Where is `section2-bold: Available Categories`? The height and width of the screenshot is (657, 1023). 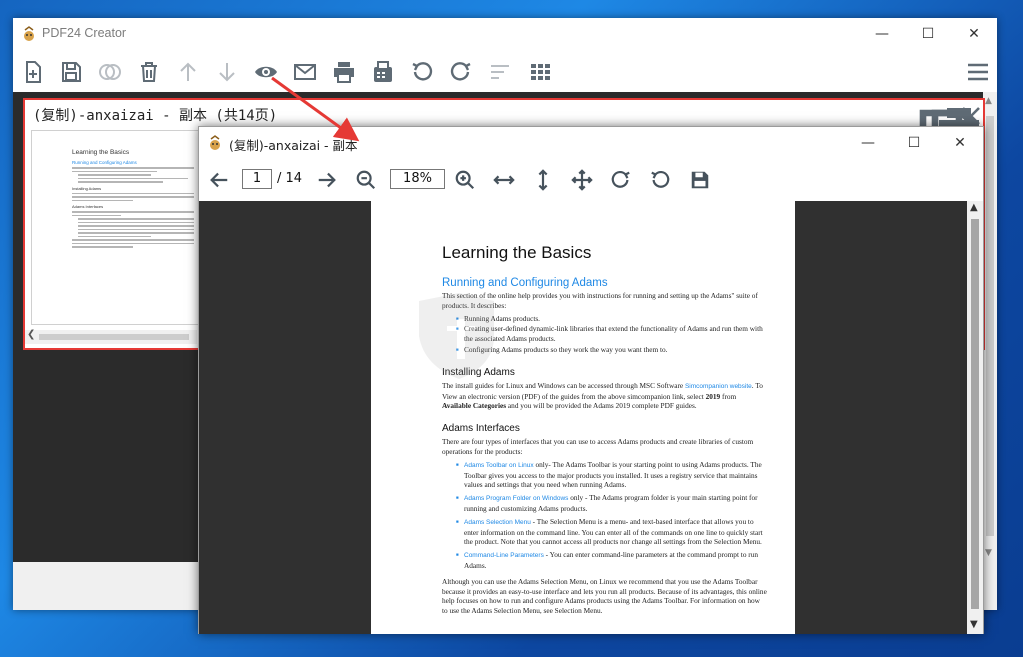
section2-bold: Available Categories is located at coordinates (474, 406).